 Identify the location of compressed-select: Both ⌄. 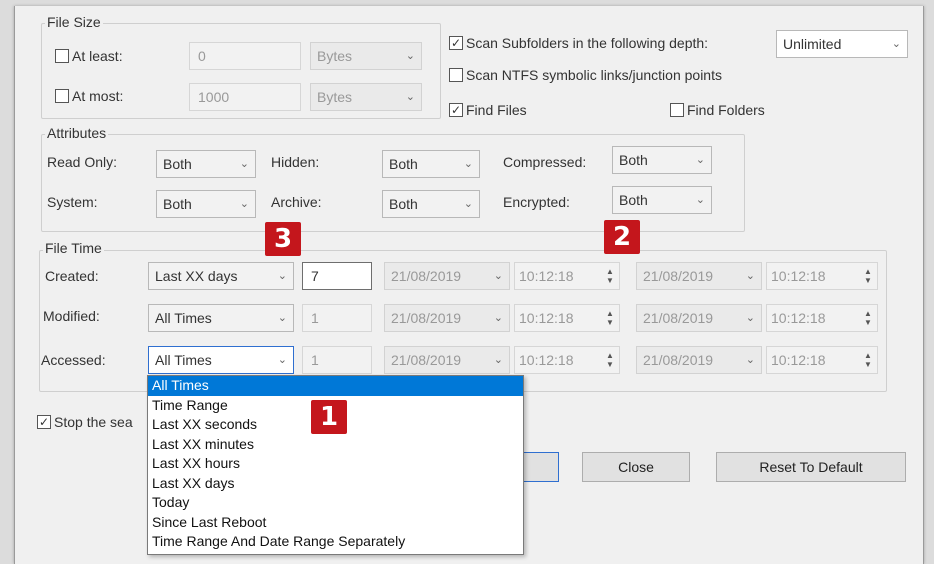
(662, 160).